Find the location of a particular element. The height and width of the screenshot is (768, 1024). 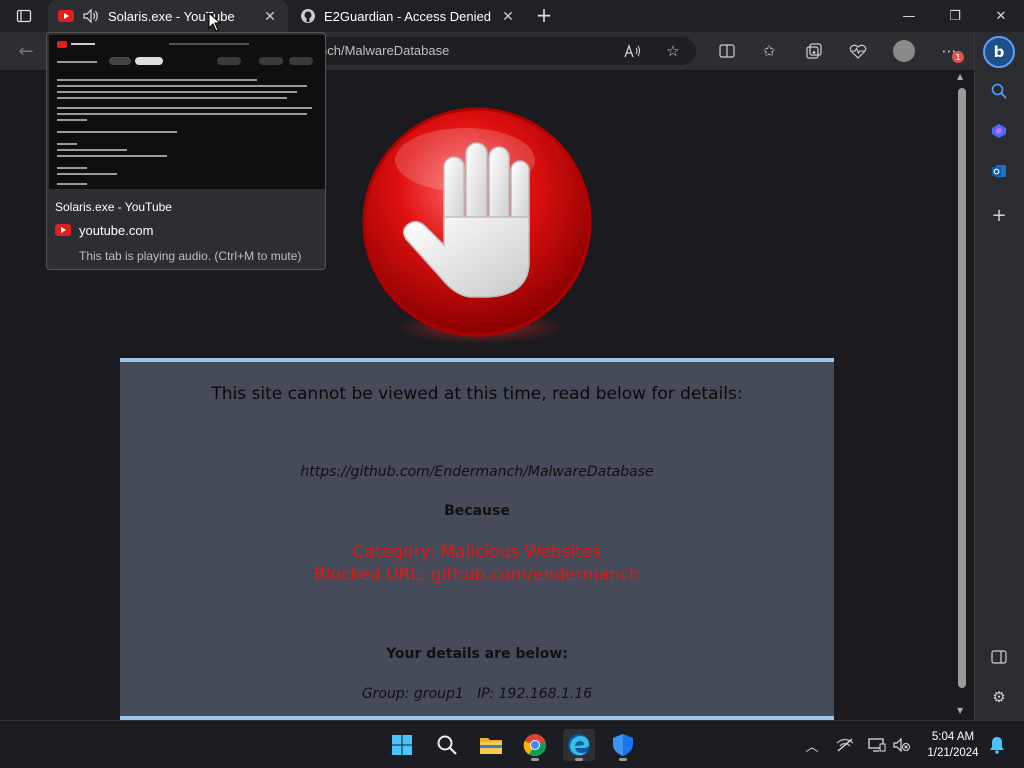

group-ip-info: Group: group1 IP: 192.168.1.16 is located at coordinates (477, 694).